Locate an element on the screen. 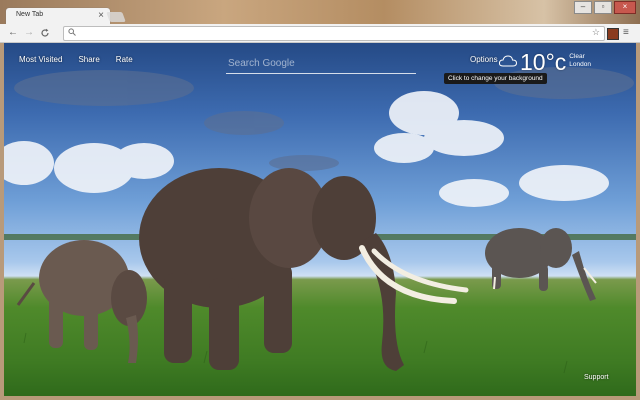  browser-toolbar: ← → ☆ ≡ is located at coordinates (320, 33).